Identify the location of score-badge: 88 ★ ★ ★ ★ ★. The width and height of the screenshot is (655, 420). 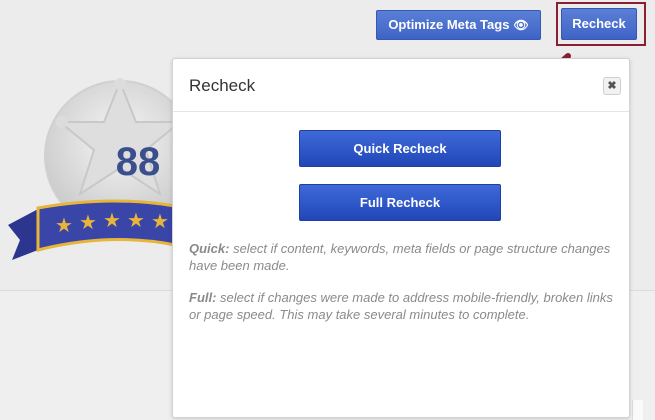
(102, 169).